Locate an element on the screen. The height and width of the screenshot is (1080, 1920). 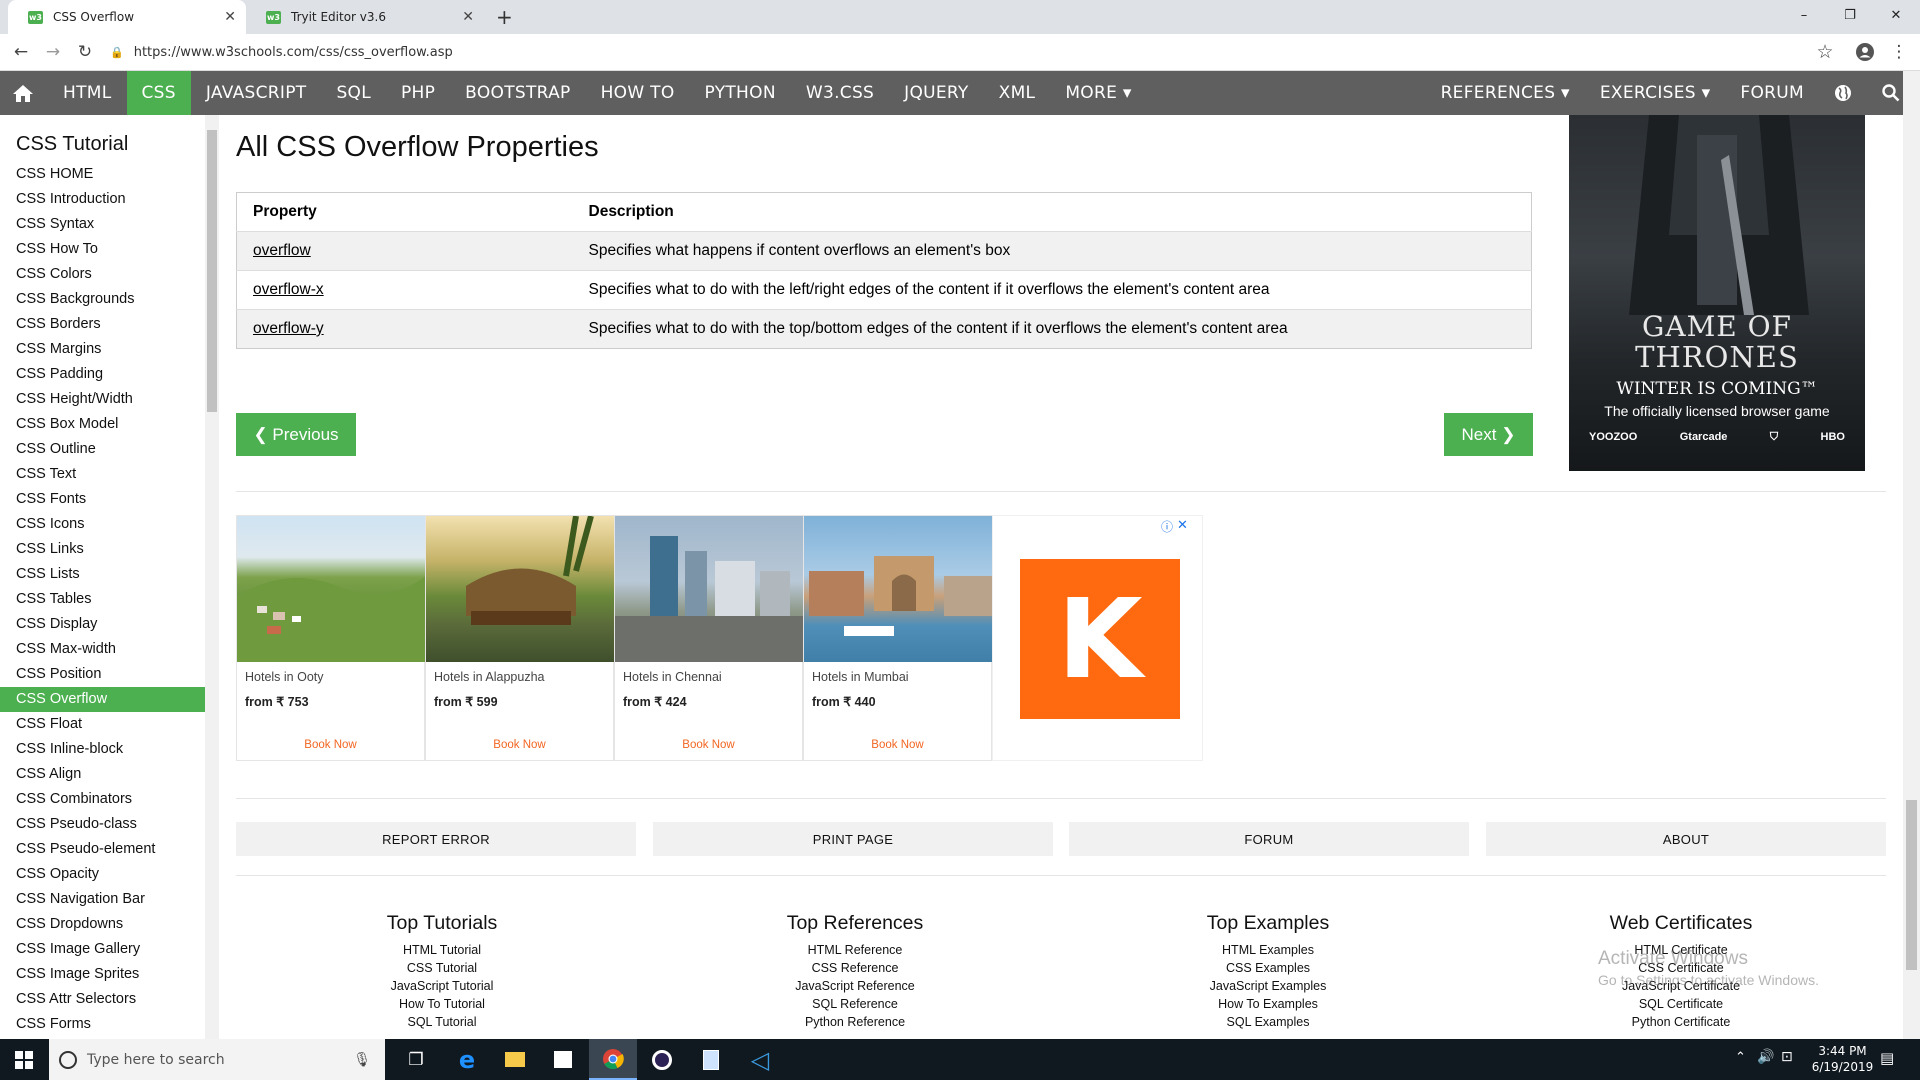
new-tab-button: + is located at coordinates (504, 17).